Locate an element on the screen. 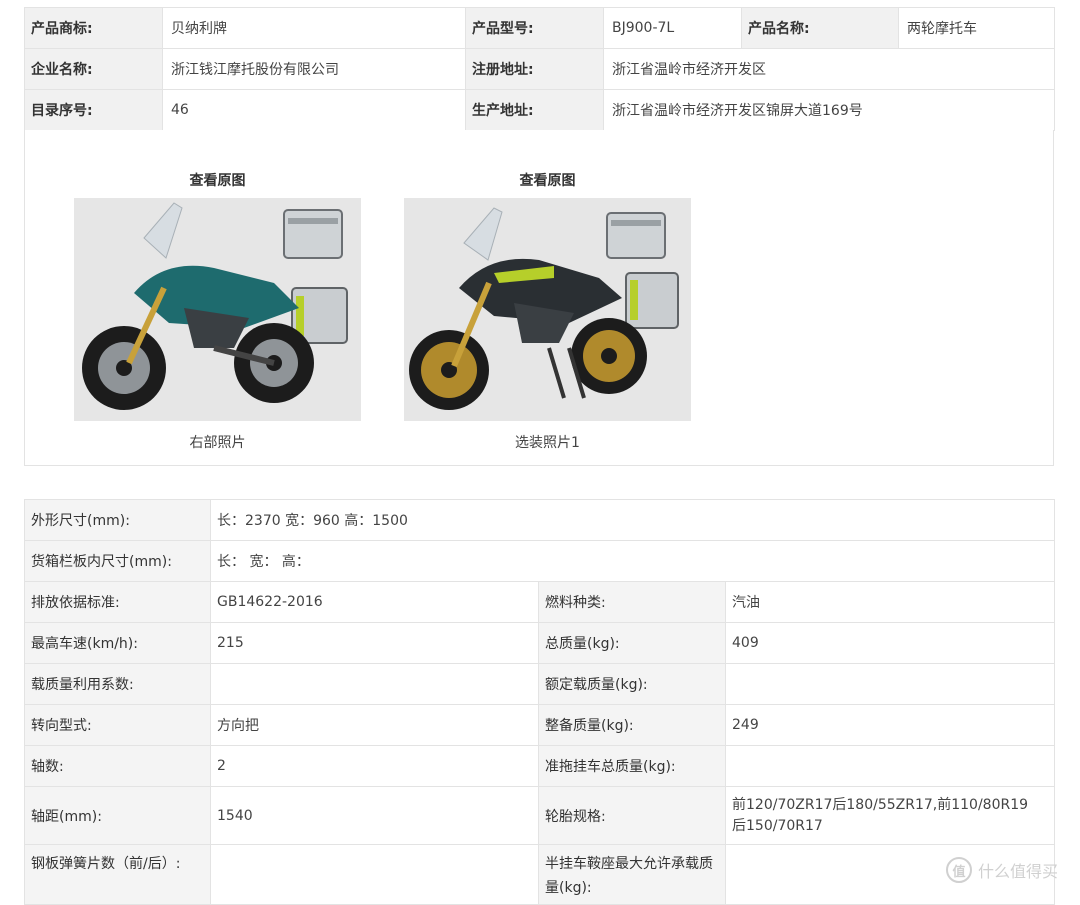 The width and height of the screenshot is (1080, 905). spec-row-dims: 外形尺寸(mm): 长：2370 宽：960 高：1500 is located at coordinates (540, 520).